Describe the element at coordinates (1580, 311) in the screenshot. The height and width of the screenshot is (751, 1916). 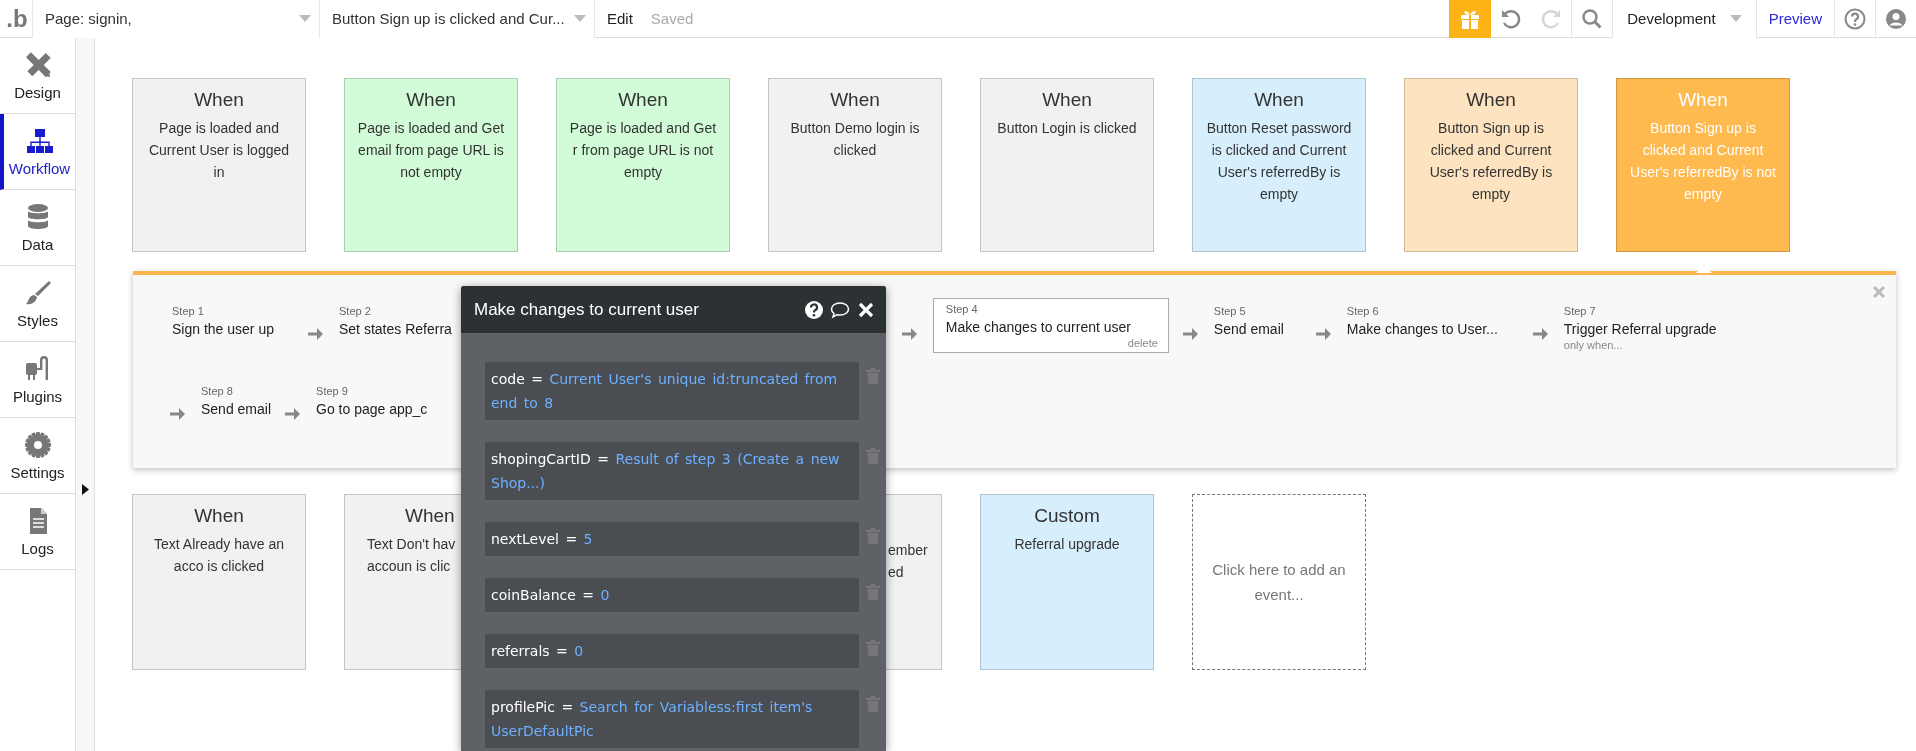
I see `step-number: Step 7` at that location.